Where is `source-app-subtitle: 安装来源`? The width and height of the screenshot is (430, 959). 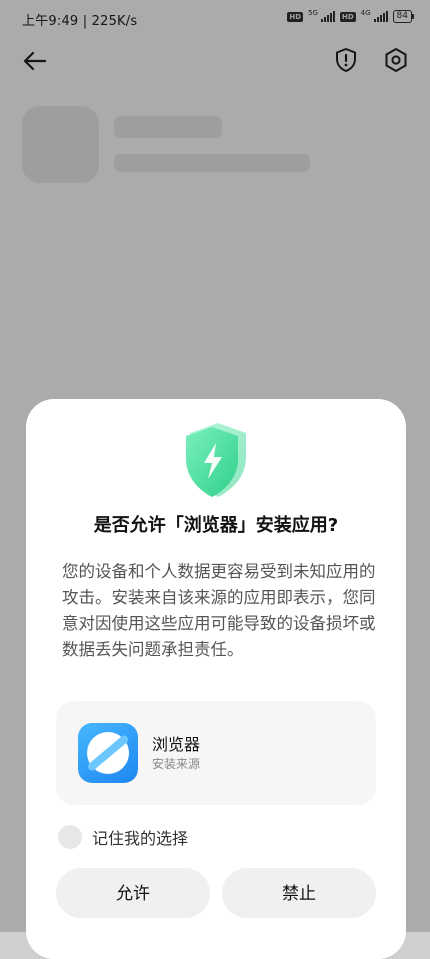
source-app-subtitle: 安装来源 is located at coordinates (176, 764).